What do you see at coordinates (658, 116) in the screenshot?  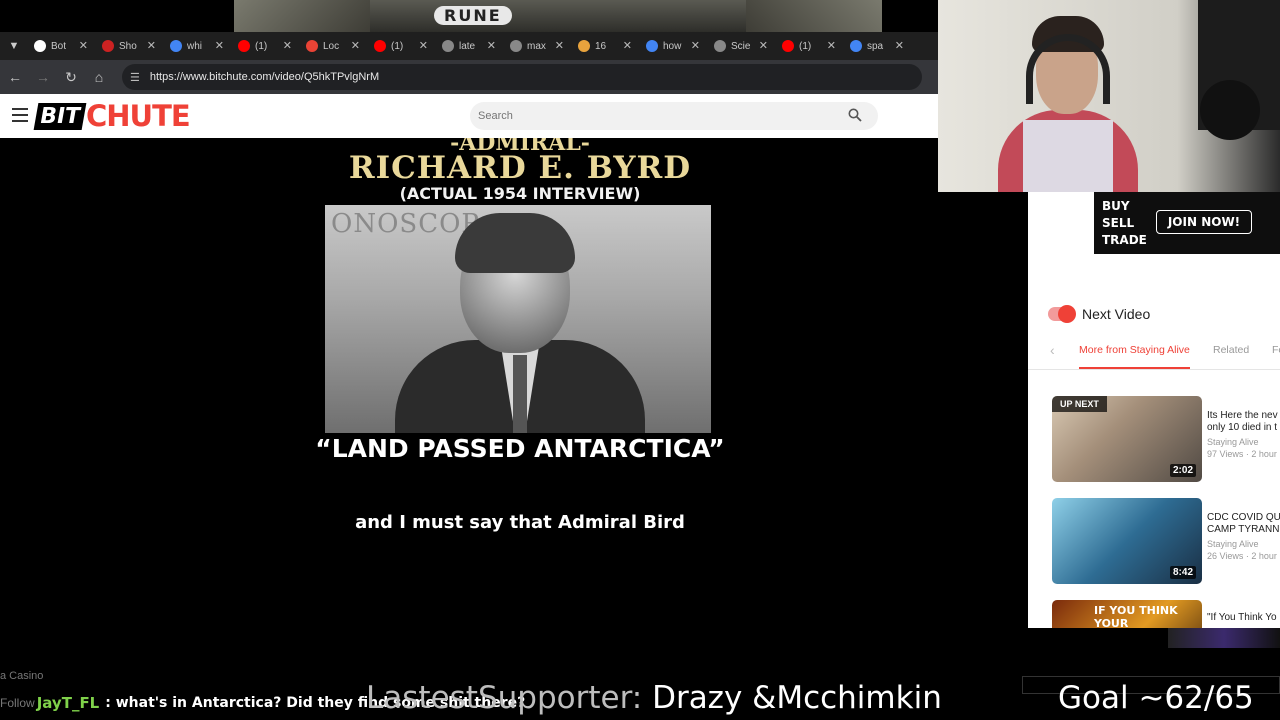 I see `search-input` at bounding box center [658, 116].